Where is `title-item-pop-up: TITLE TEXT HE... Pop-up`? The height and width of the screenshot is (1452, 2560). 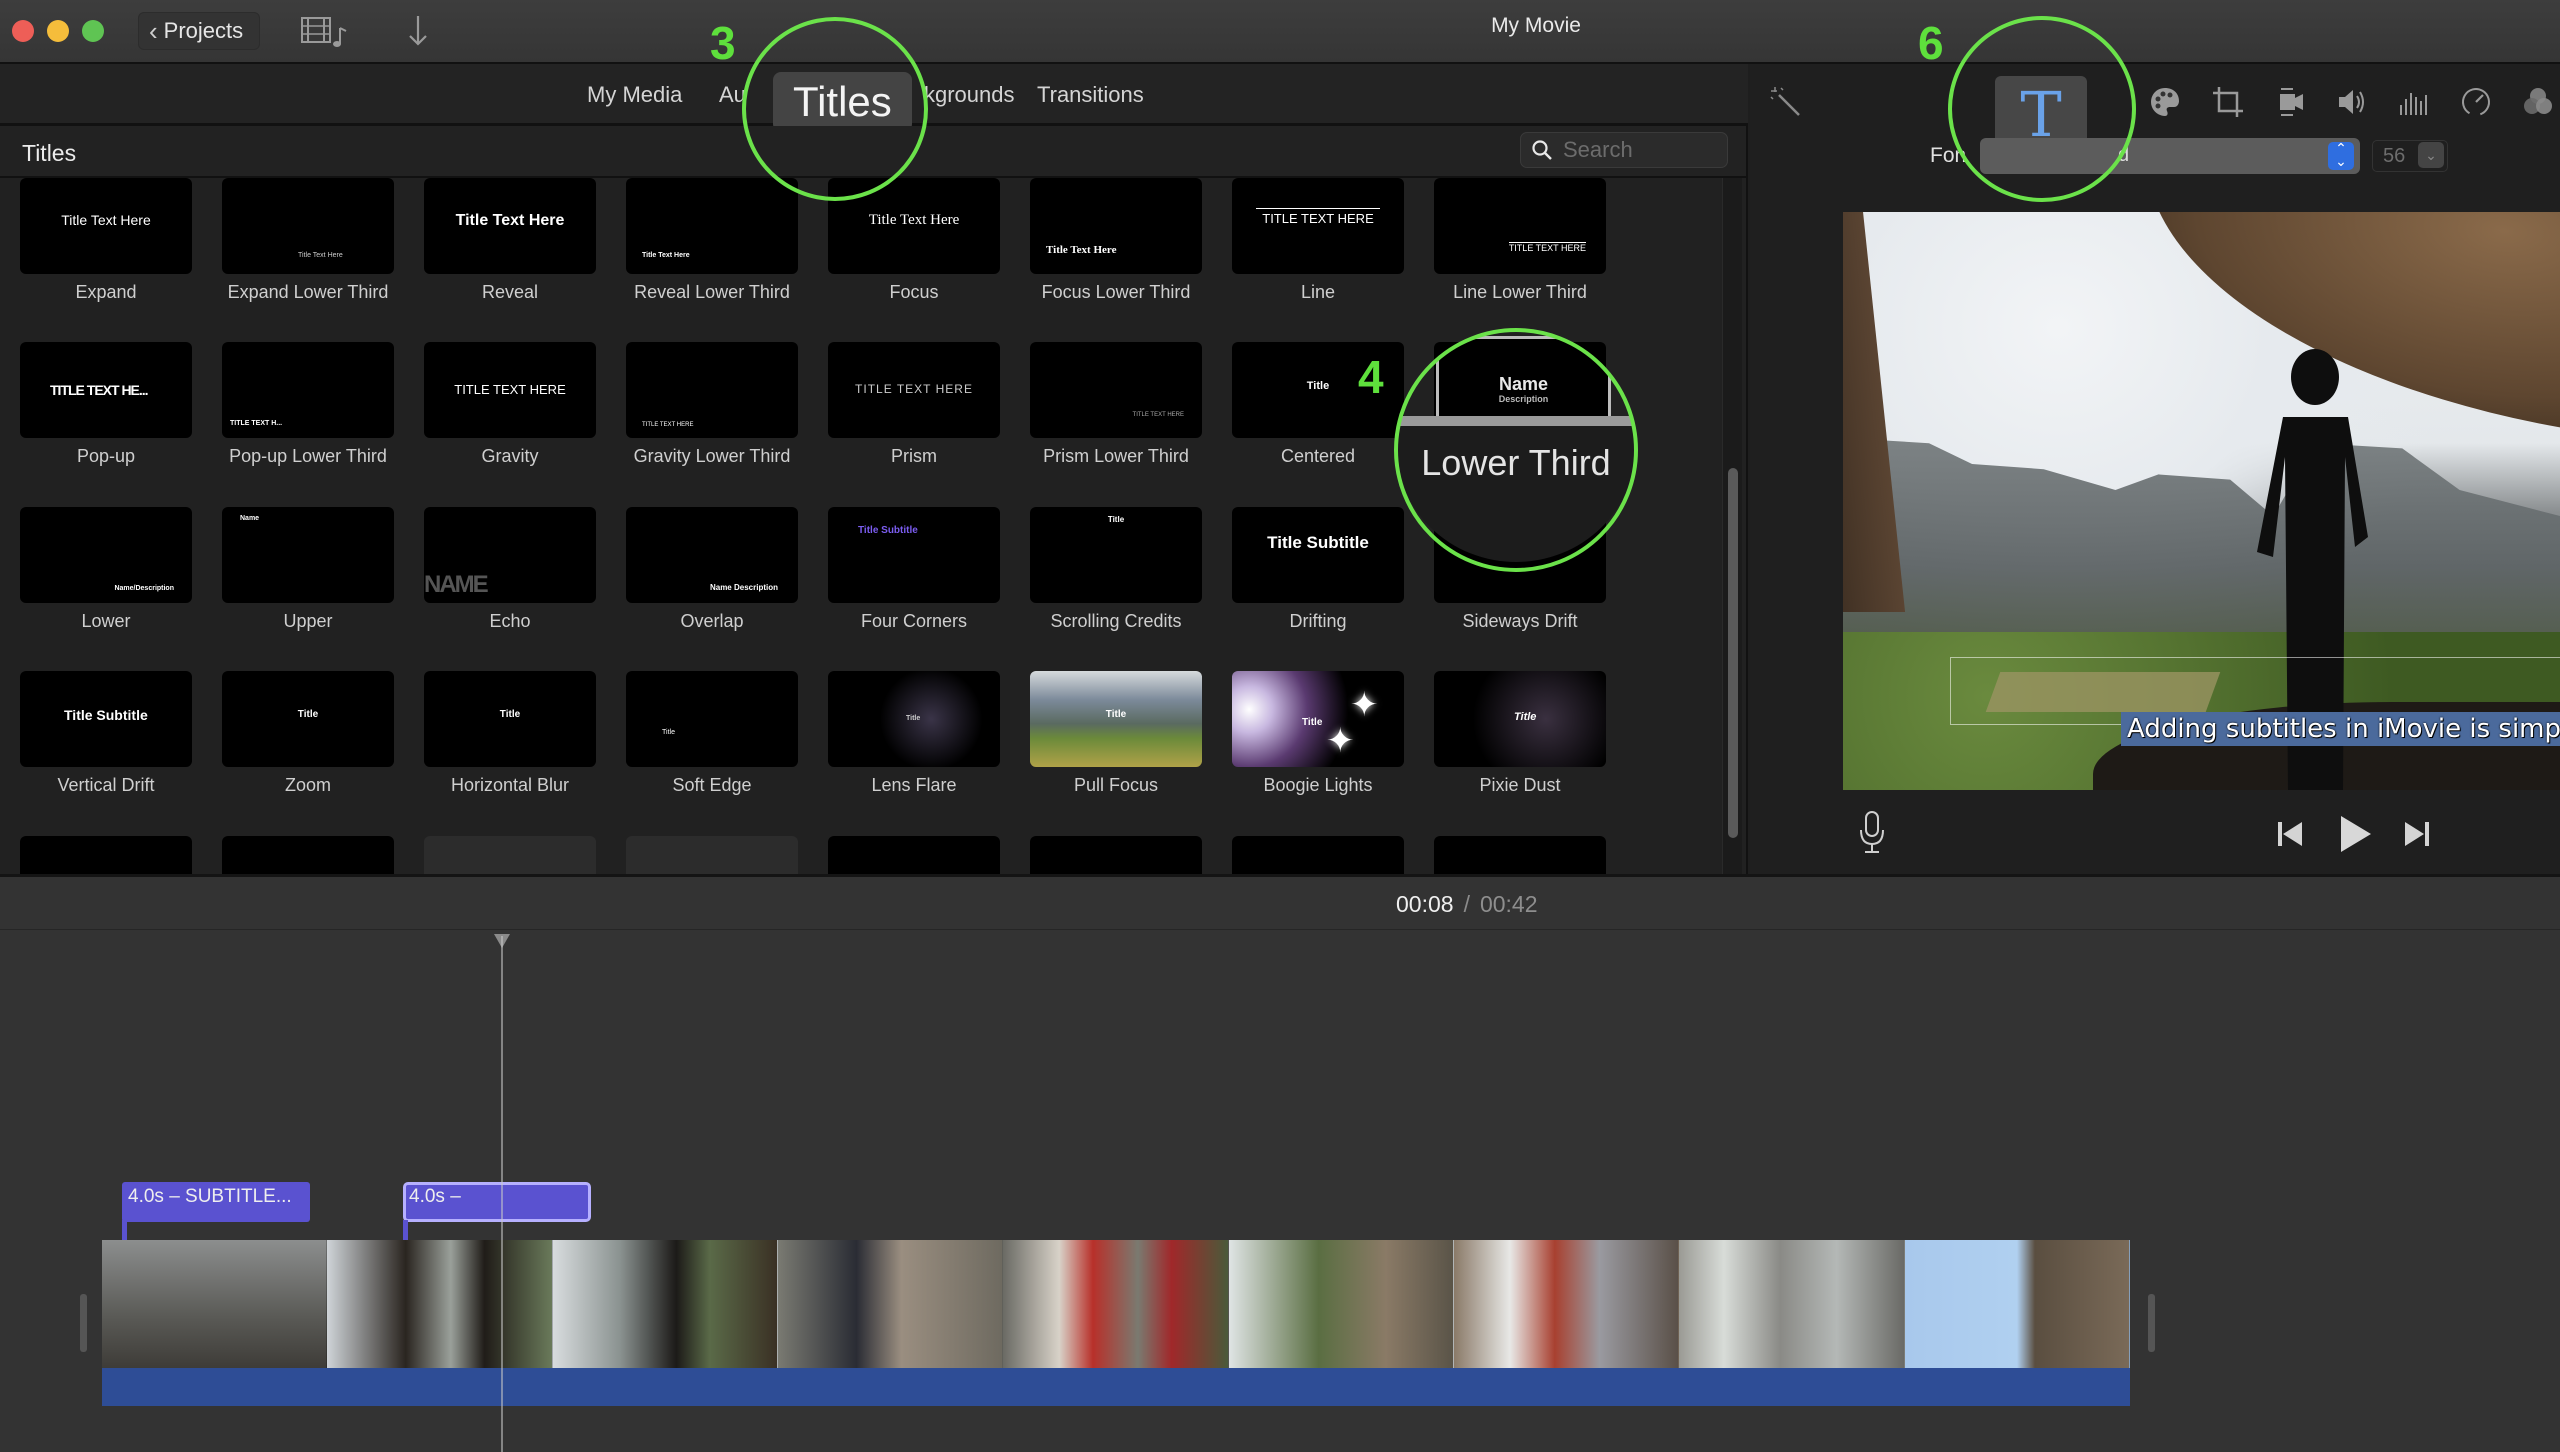
title-item-pop-up: TITLE TEXT HE... Pop-up is located at coordinates (106, 404).